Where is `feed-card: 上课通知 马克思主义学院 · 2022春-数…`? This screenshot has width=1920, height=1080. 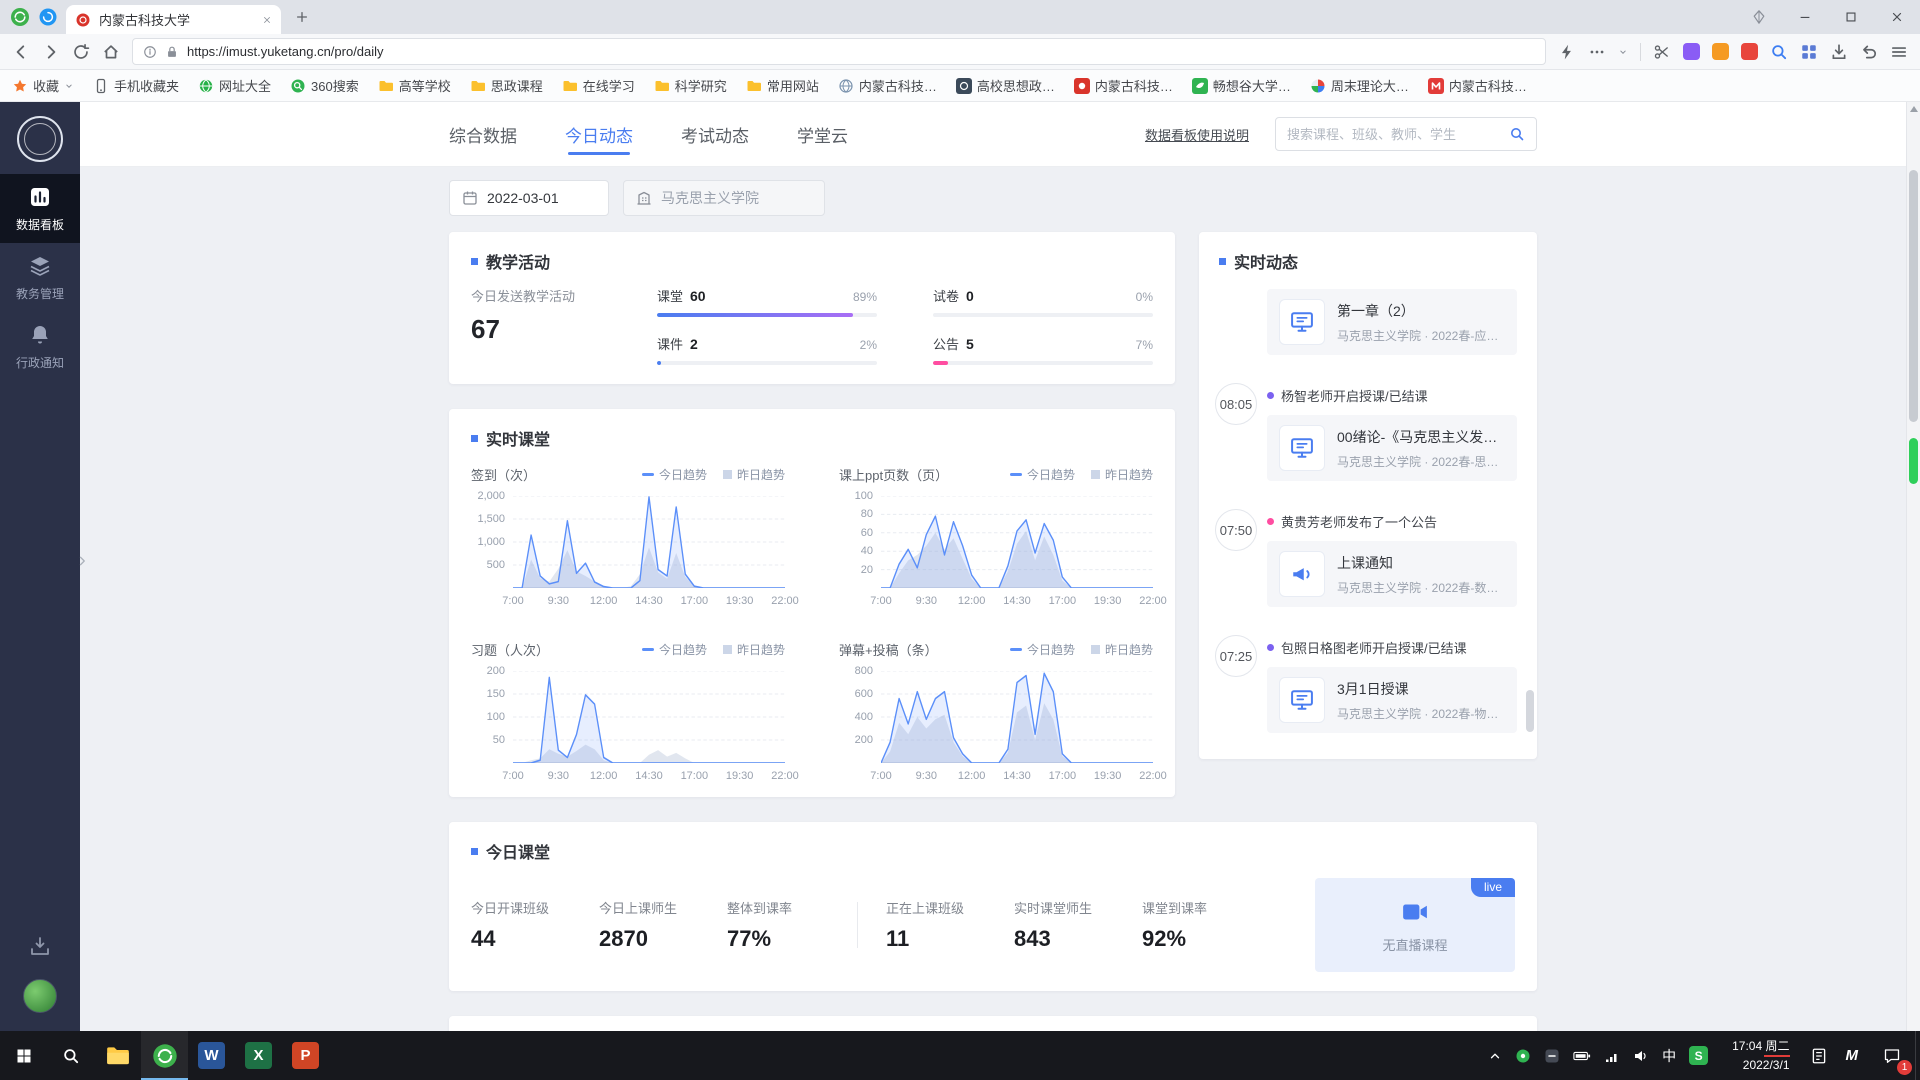
feed-card: 上课通知 马克思主义学院 · 2022春-数… is located at coordinates (1392, 574).